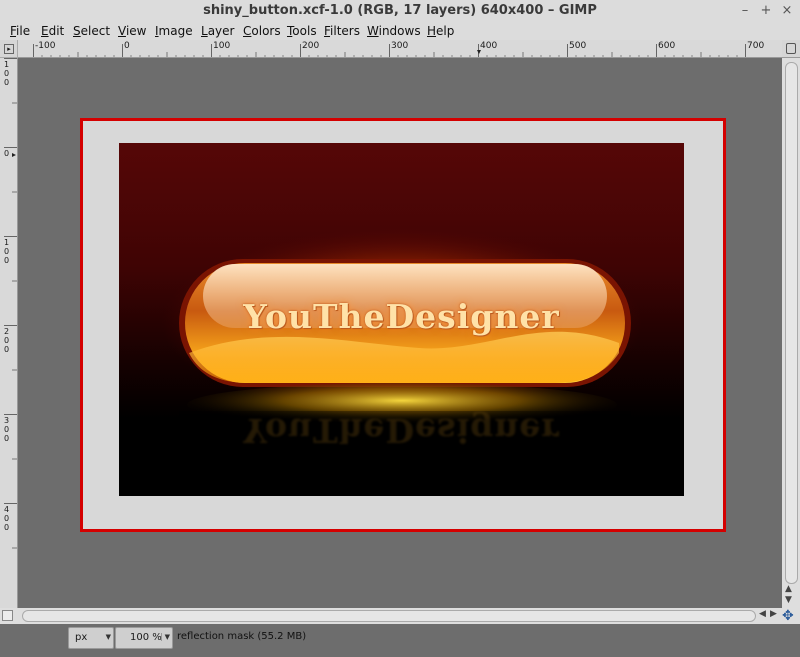 The image size is (800, 657). What do you see at coordinates (401, 430) in the screenshot?
I see `button-text-reflection: YouTheDesigner` at bounding box center [401, 430].